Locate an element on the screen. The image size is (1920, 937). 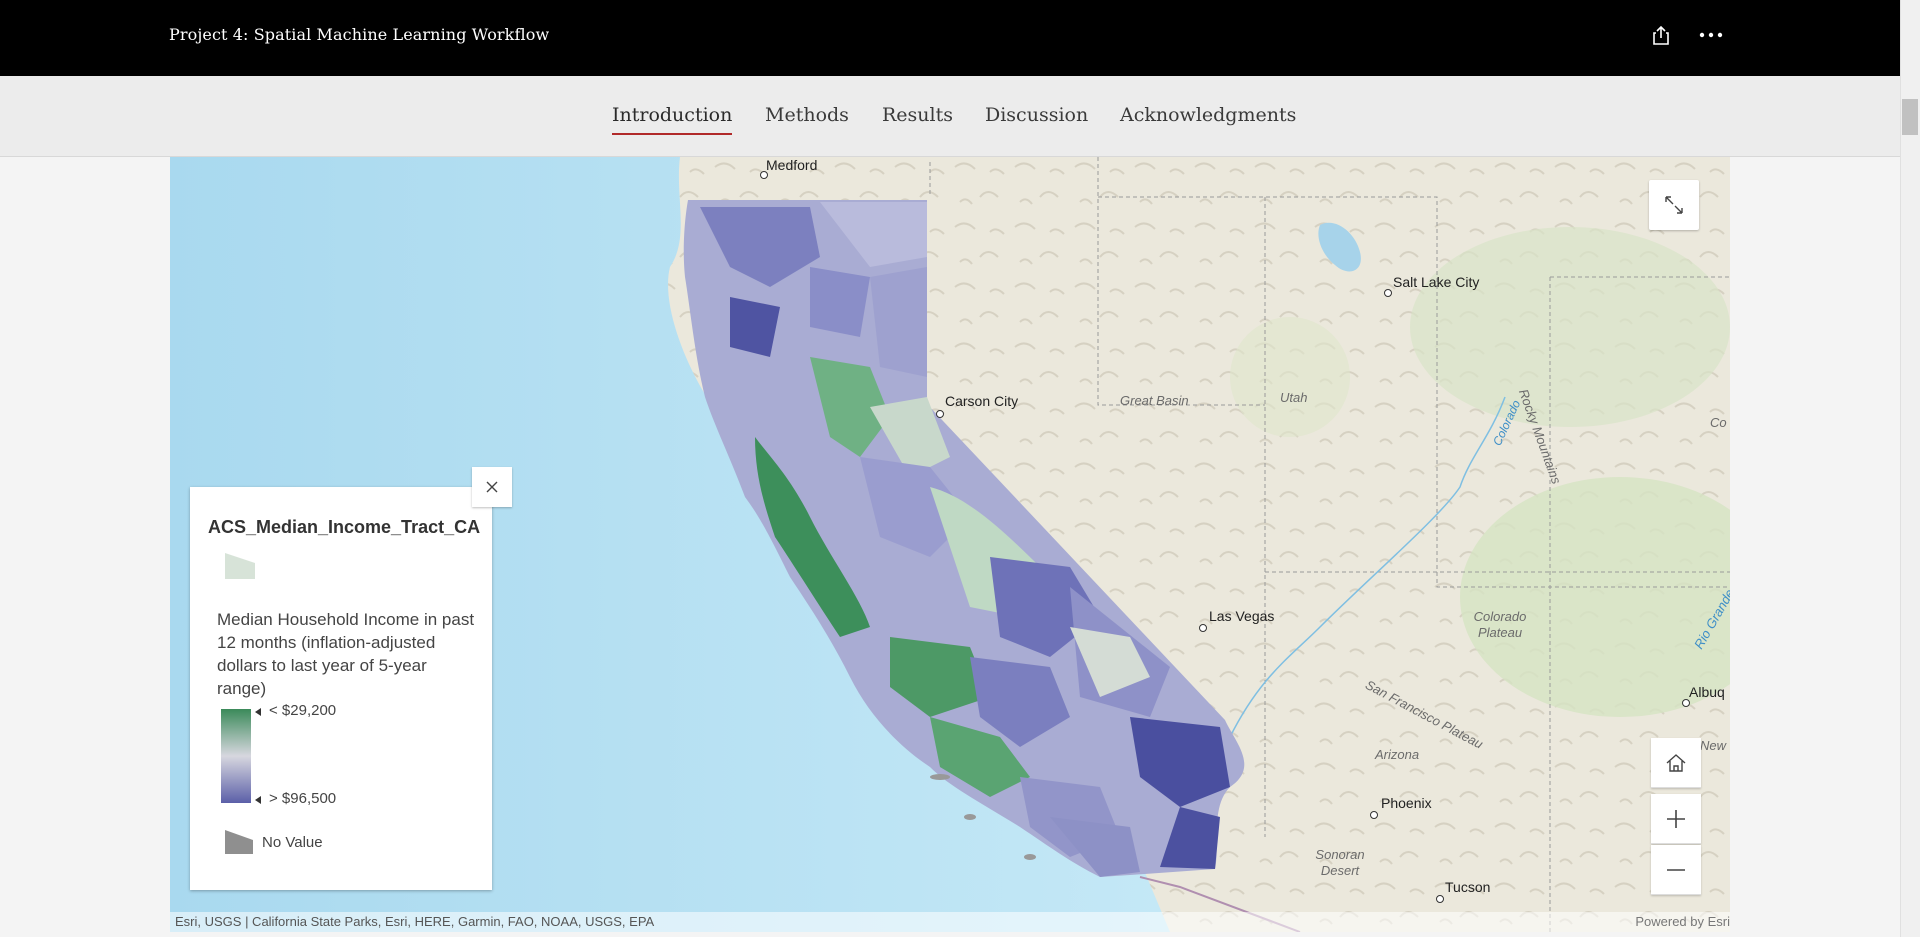
more-options-icon is located at coordinates (1711, 35).